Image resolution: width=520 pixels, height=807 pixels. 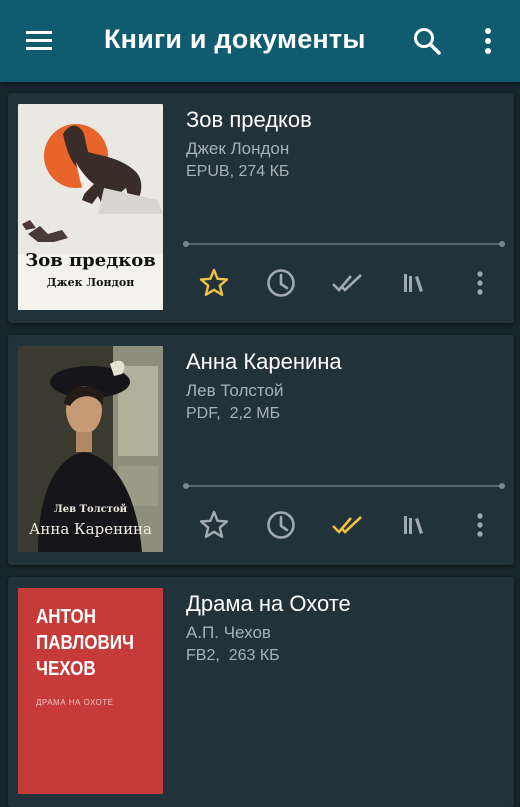 What do you see at coordinates (90, 260) in the screenshot?
I see `cover-title: Зов предков` at bounding box center [90, 260].